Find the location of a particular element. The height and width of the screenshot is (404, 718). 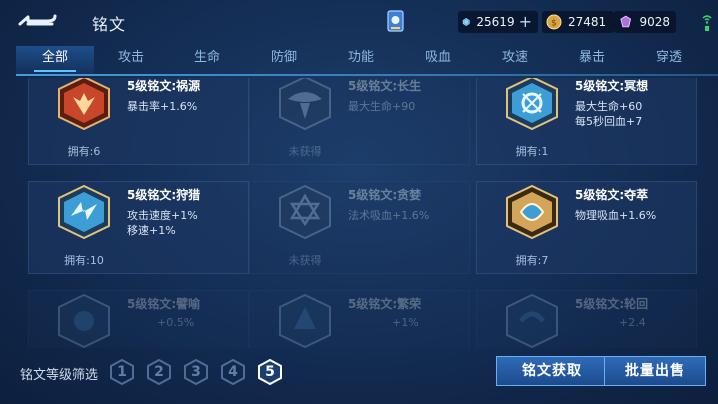

inscription-name: 5级铭文:狩猎 is located at coordinates (164, 195).